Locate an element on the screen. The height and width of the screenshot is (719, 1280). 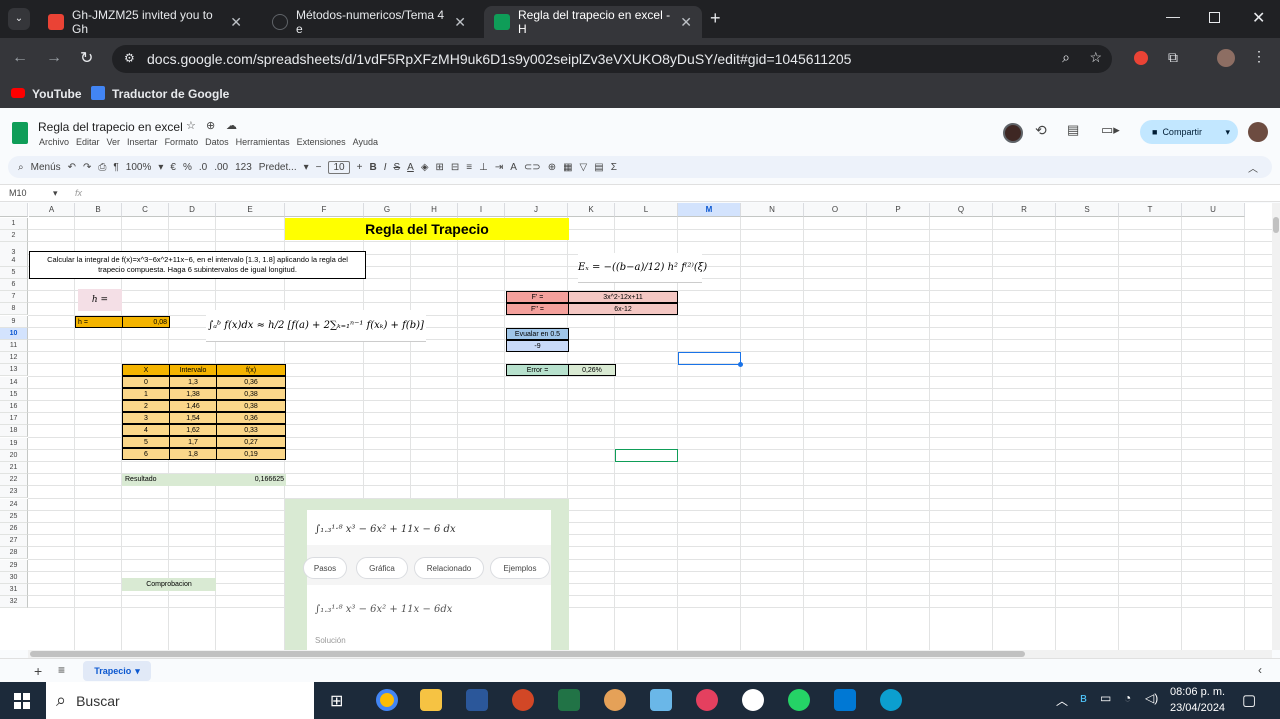
collaborator-avatar is located at coordinates (1013, 133).